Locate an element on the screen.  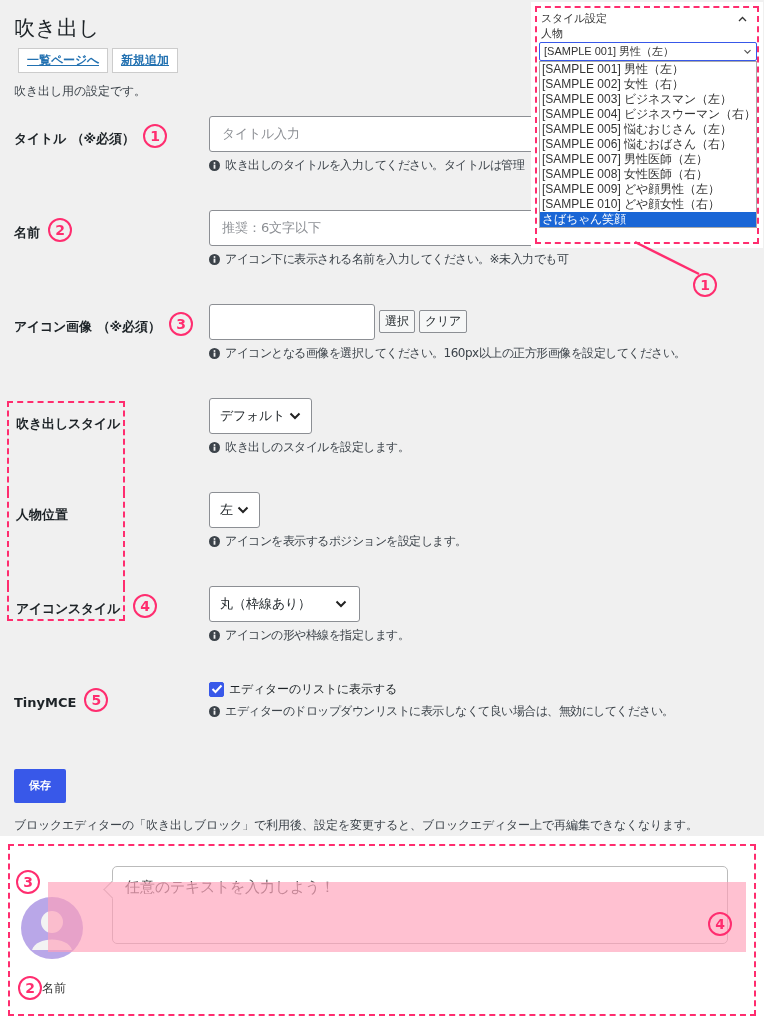
dropdown-option: [SAMPLE 002] 女性（右） is located at coordinates (648, 84).